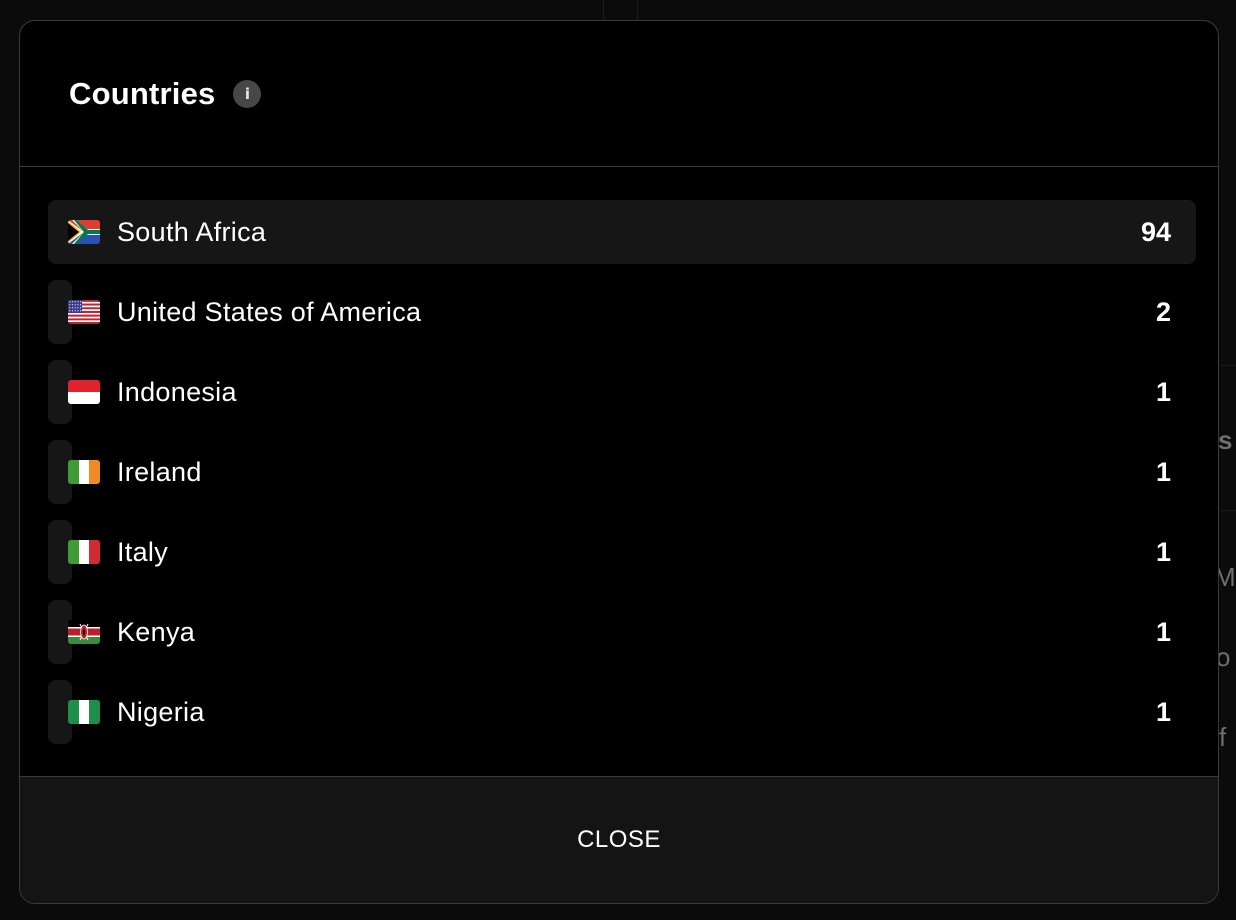  I want to click on country-name: Indonesia, so click(177, 391).